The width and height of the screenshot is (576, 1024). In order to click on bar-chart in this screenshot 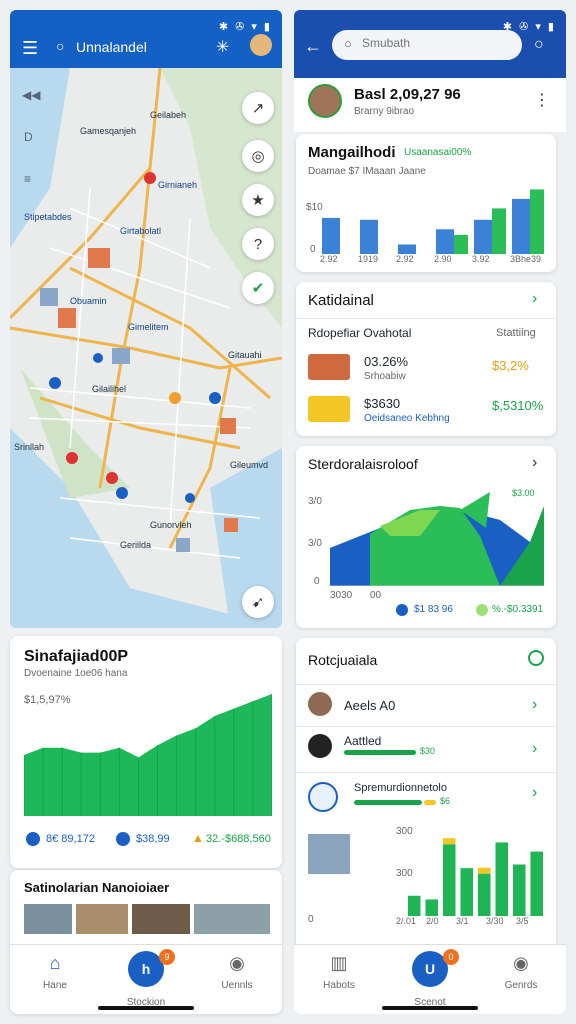, I will do `click(433, 221)`.